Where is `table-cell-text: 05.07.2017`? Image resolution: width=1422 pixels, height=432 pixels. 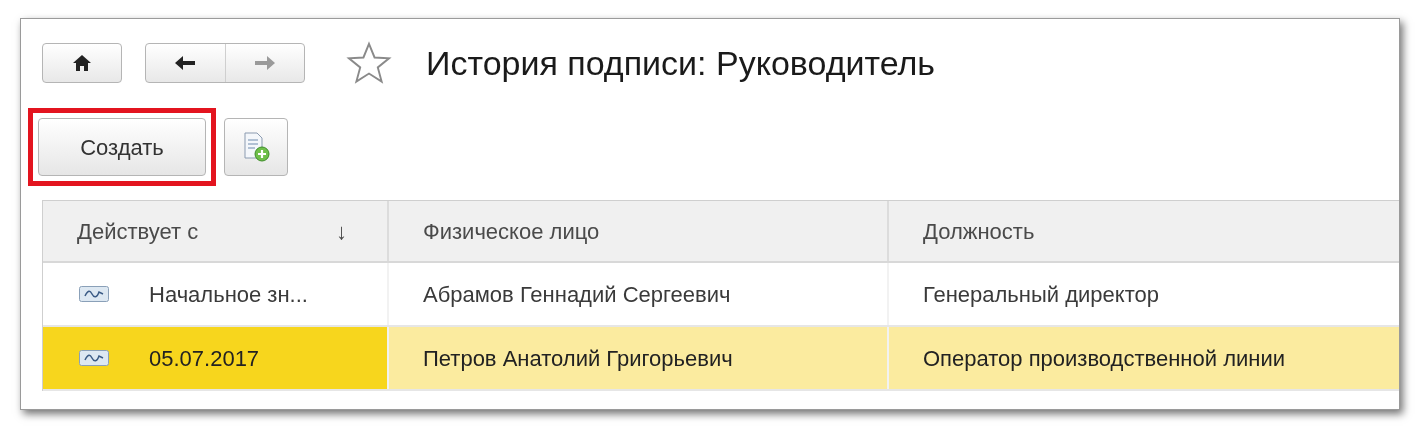 table-cell-text: 05.07.2017 is located at coordinates (204, 358).